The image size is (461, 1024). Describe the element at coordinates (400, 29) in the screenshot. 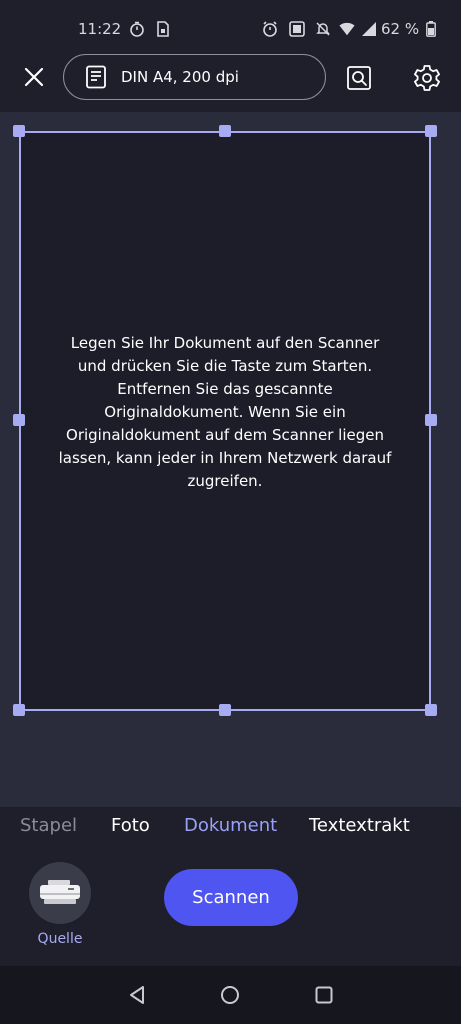

I see `battery-percent: 62 %` at that location.